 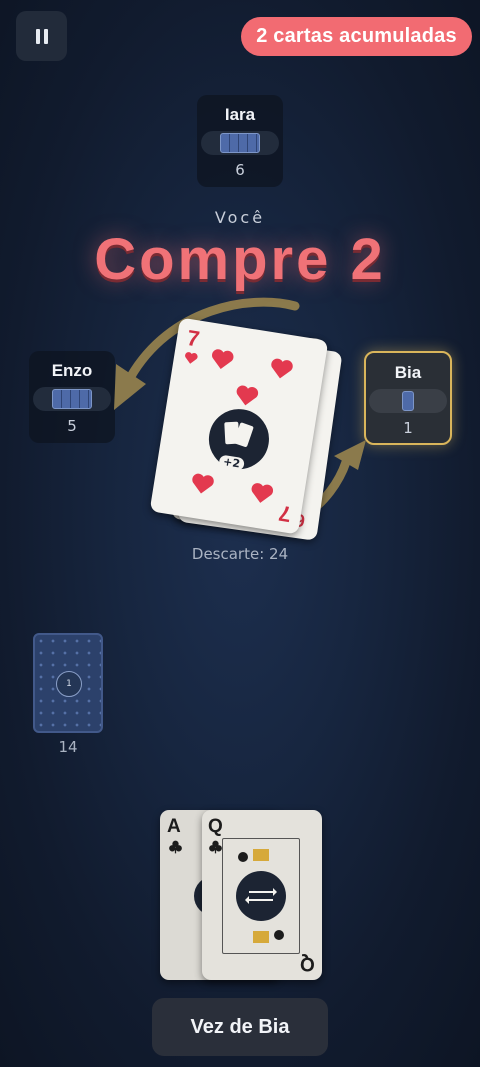 I want to click on opponent-name: Iara, so click(x=240, y=114).